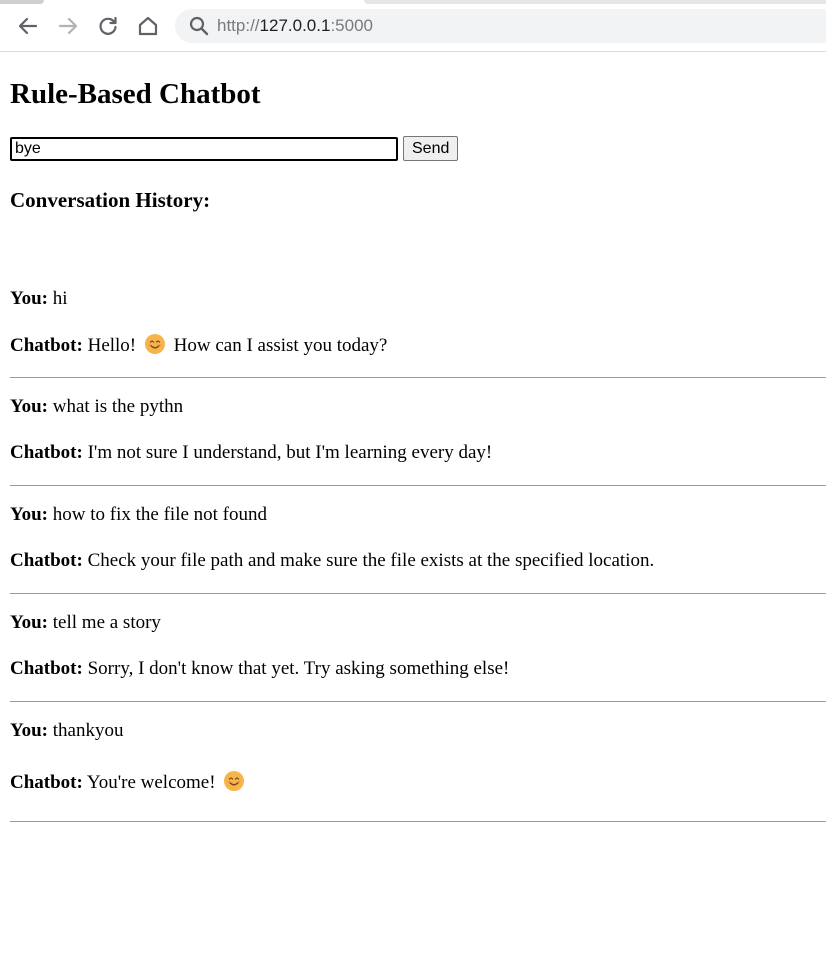 The width and height of the screenshot is (826, 974). I want to click on search-icon, so click(199, 26).